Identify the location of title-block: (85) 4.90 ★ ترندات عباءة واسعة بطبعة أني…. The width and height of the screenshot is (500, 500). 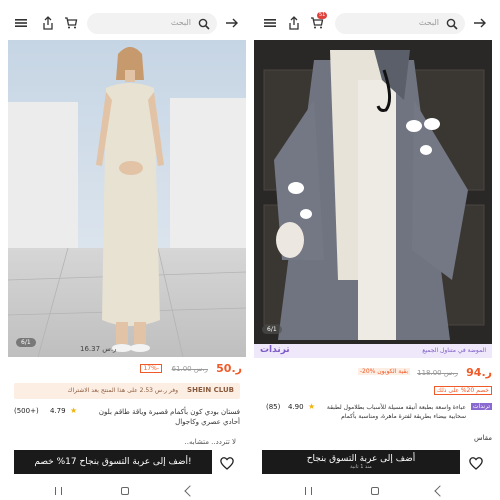
(375, 415).